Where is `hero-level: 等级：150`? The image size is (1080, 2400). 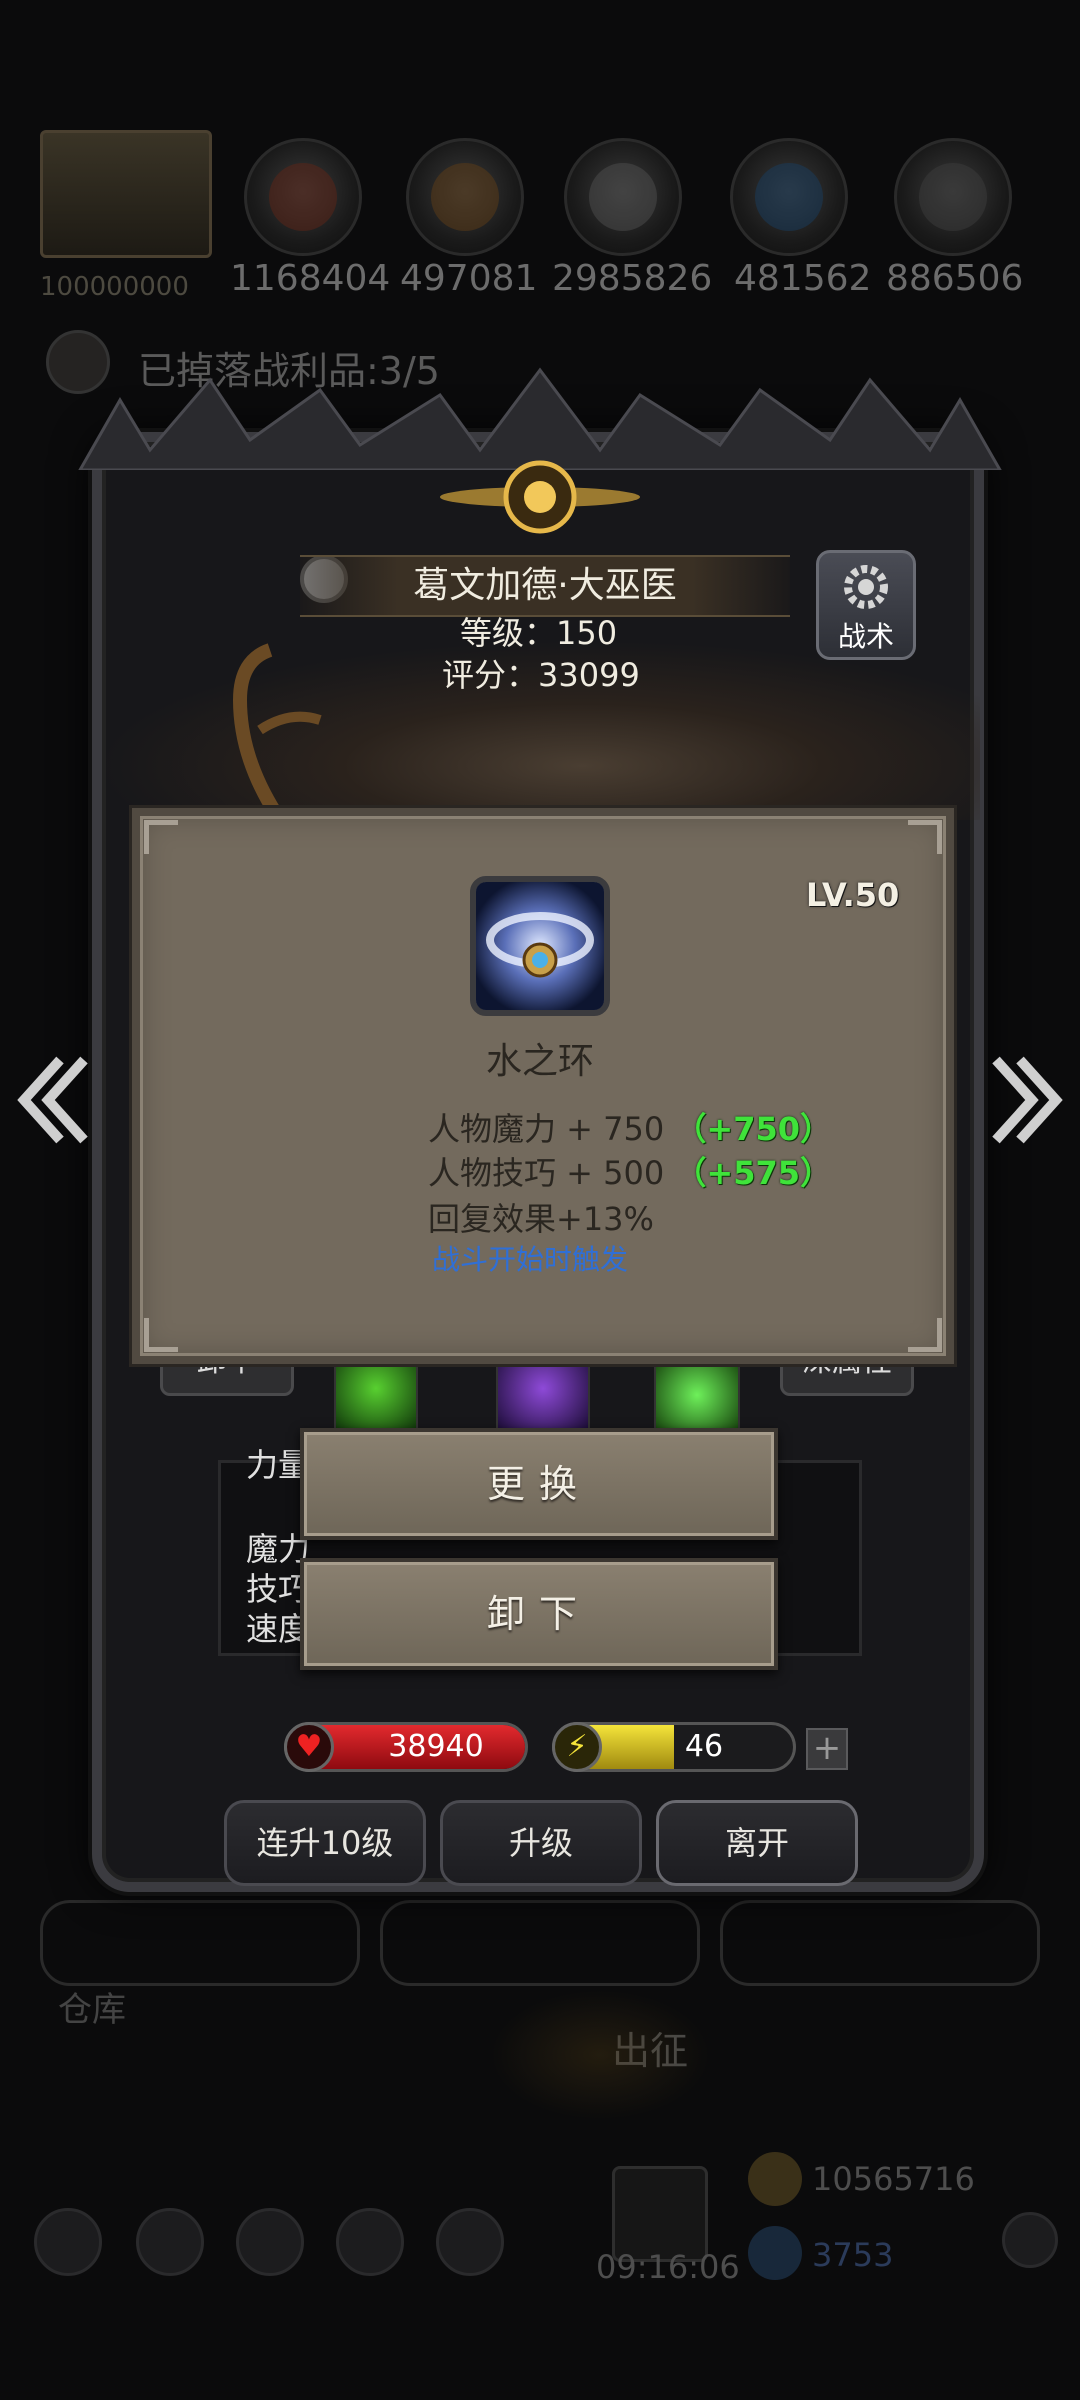
hero-level: 等级：150 is located at coordinates (539, 633).